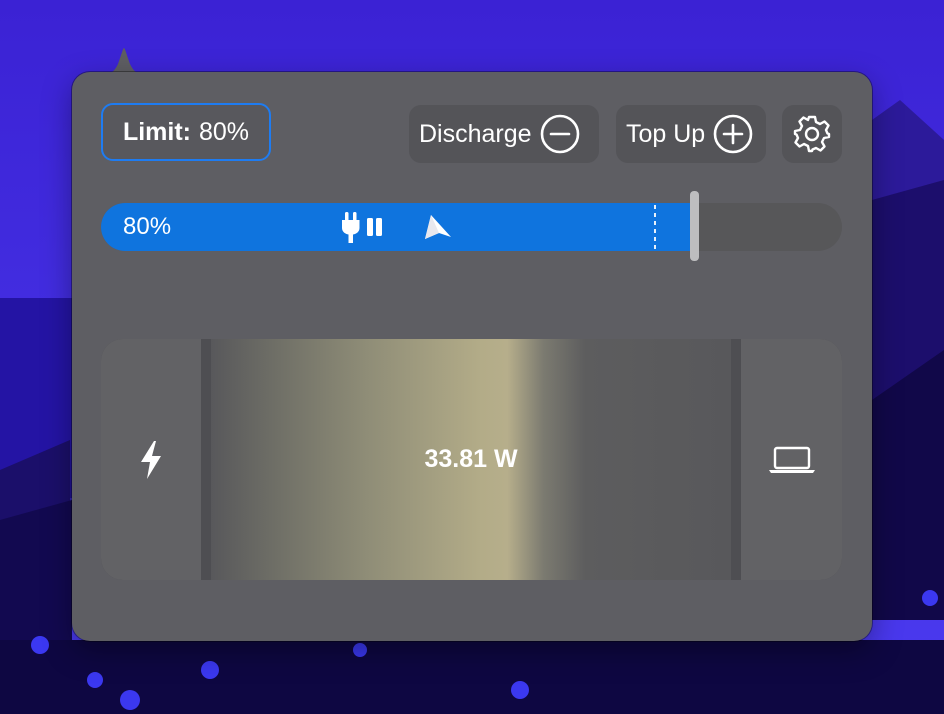 The width and height of the screenshot is (944, 714). I want to click on settings-button, so click(812, 134).